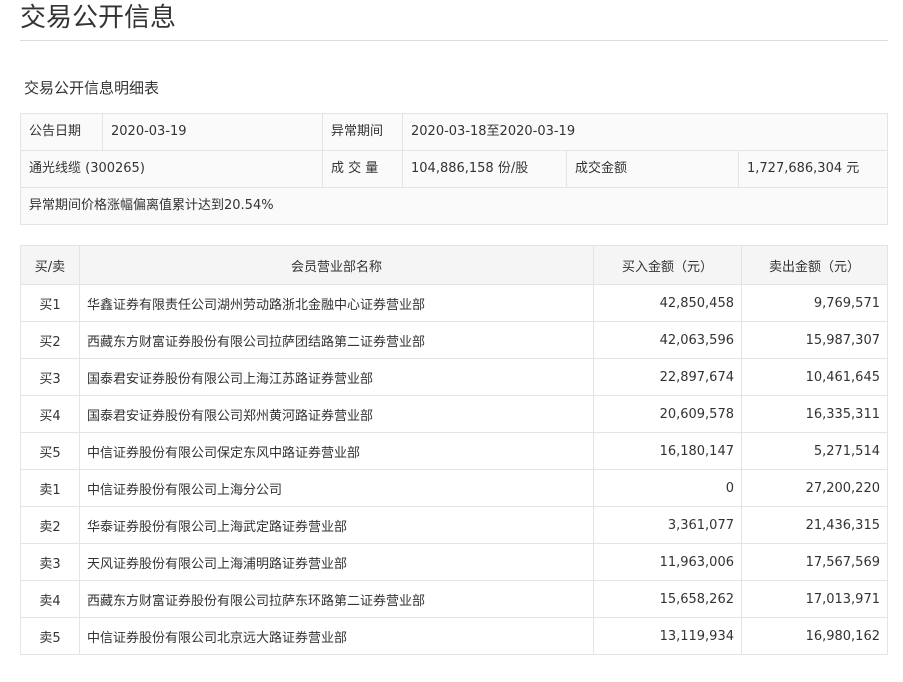  I want to click on buy-amount-cell: 16,180,147, so click(667, 451).